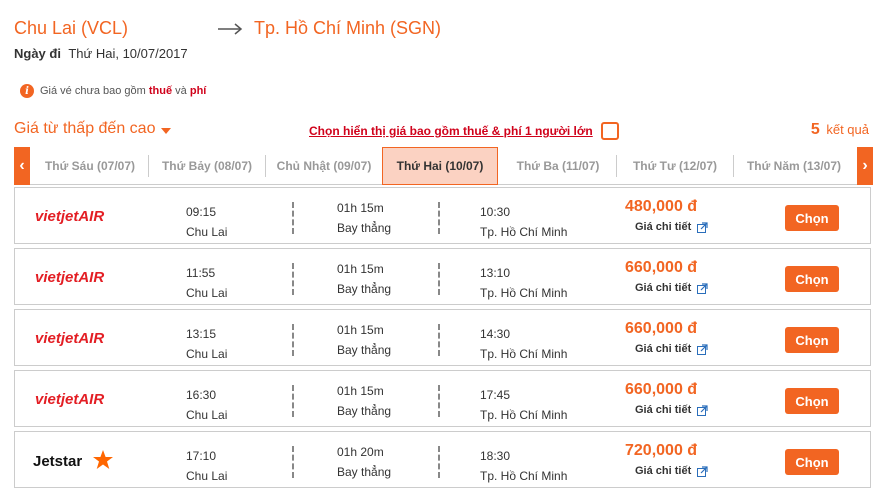 Image resolution: width=879 pixels, height=498 pixels. I want to click on flight-duration: 01h 20m, so click(360, 452).